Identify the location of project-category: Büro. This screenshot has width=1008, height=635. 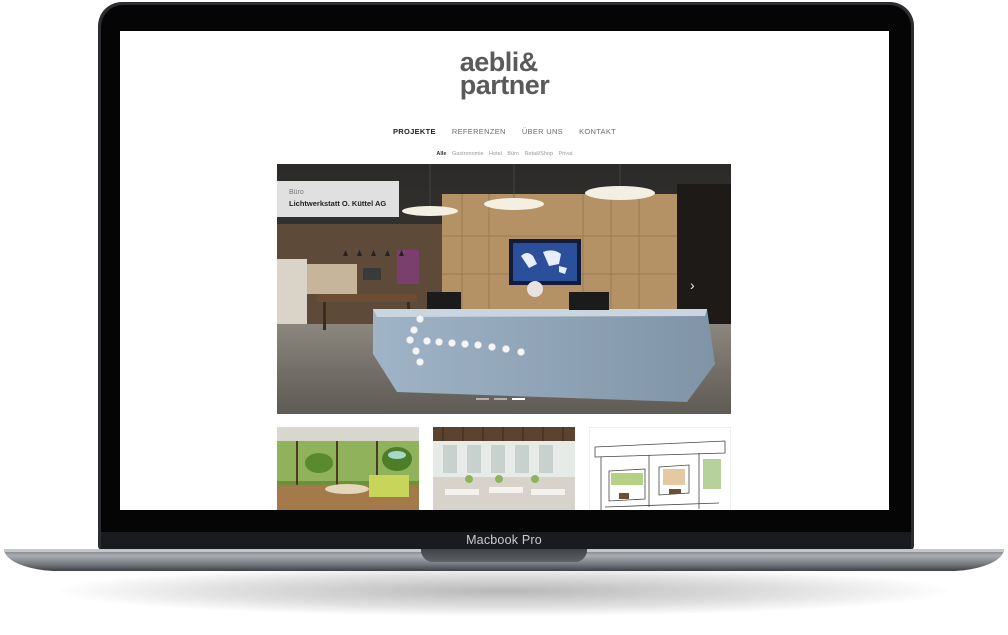
(296, 192).